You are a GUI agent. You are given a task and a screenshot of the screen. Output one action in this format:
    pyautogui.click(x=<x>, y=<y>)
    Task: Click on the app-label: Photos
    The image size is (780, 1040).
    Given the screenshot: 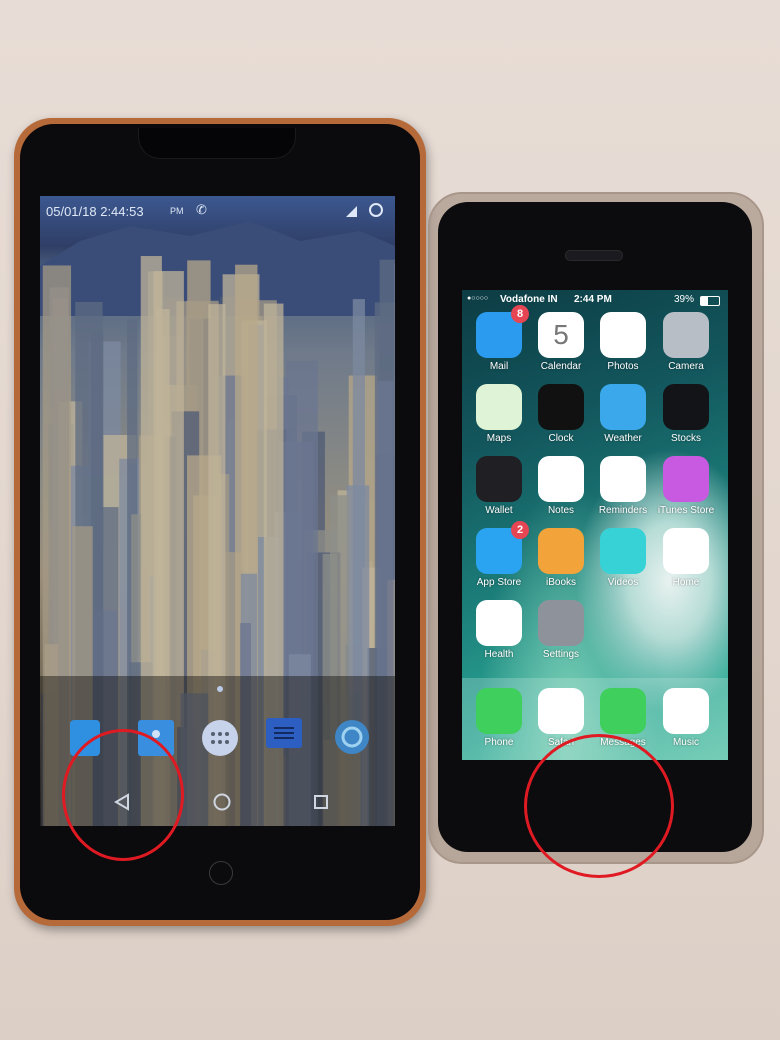 What is the action you would take?
    pyautogui.click(x=623, y=366)
    